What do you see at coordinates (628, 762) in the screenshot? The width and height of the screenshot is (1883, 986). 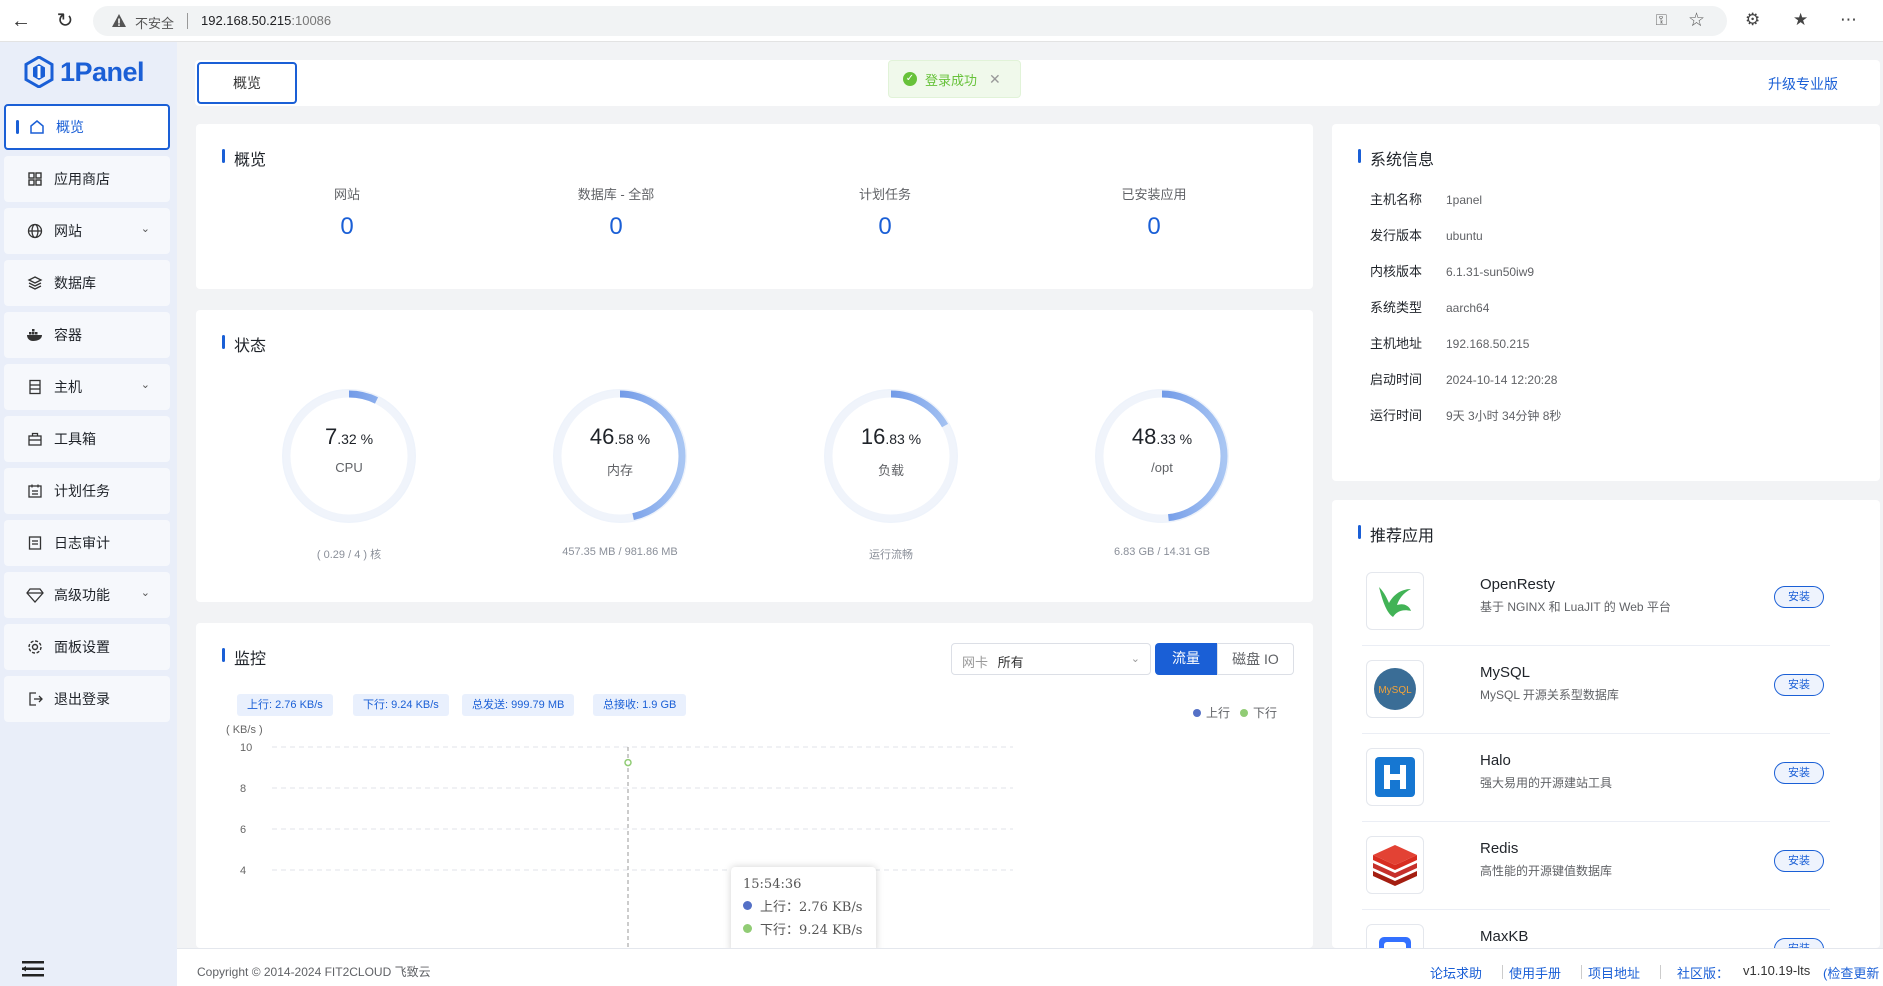 I see `data-point` at bounding box center [628, 762].